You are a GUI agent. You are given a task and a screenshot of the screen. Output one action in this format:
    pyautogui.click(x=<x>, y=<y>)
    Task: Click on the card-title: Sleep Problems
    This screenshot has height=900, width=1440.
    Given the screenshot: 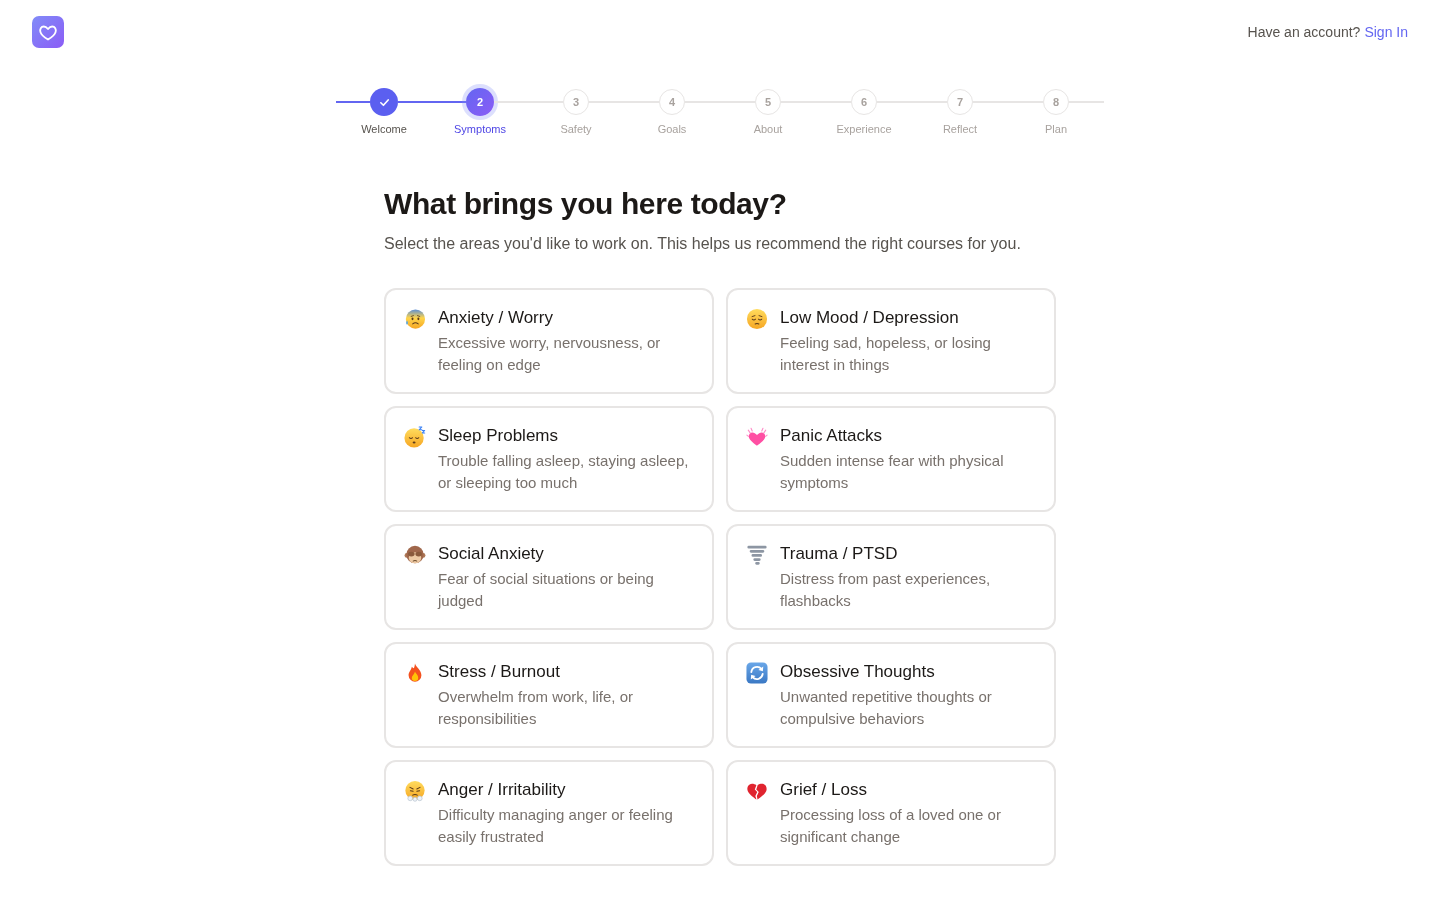 What is the action you would take?
    pyautogui.click(x=498, y=436)
    